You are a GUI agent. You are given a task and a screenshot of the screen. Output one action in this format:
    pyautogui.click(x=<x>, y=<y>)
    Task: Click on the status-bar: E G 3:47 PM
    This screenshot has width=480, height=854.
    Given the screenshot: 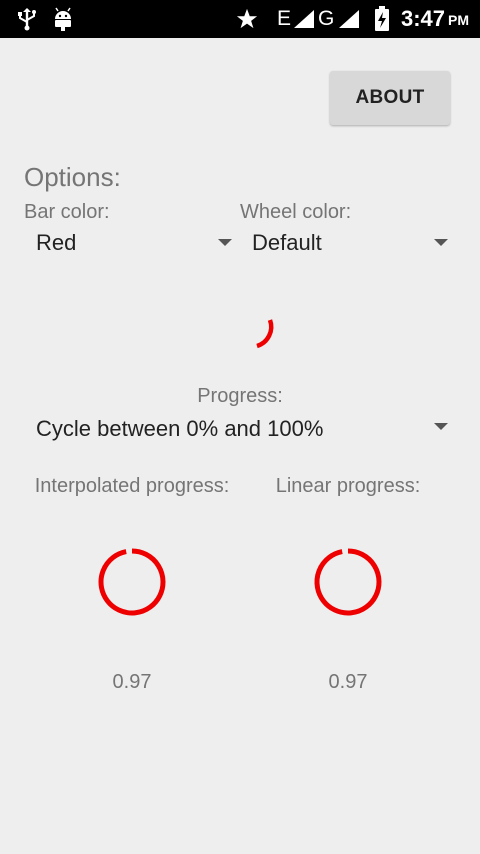 What is the action you would take?
    pyautogui.click(x=240, y=19)
    